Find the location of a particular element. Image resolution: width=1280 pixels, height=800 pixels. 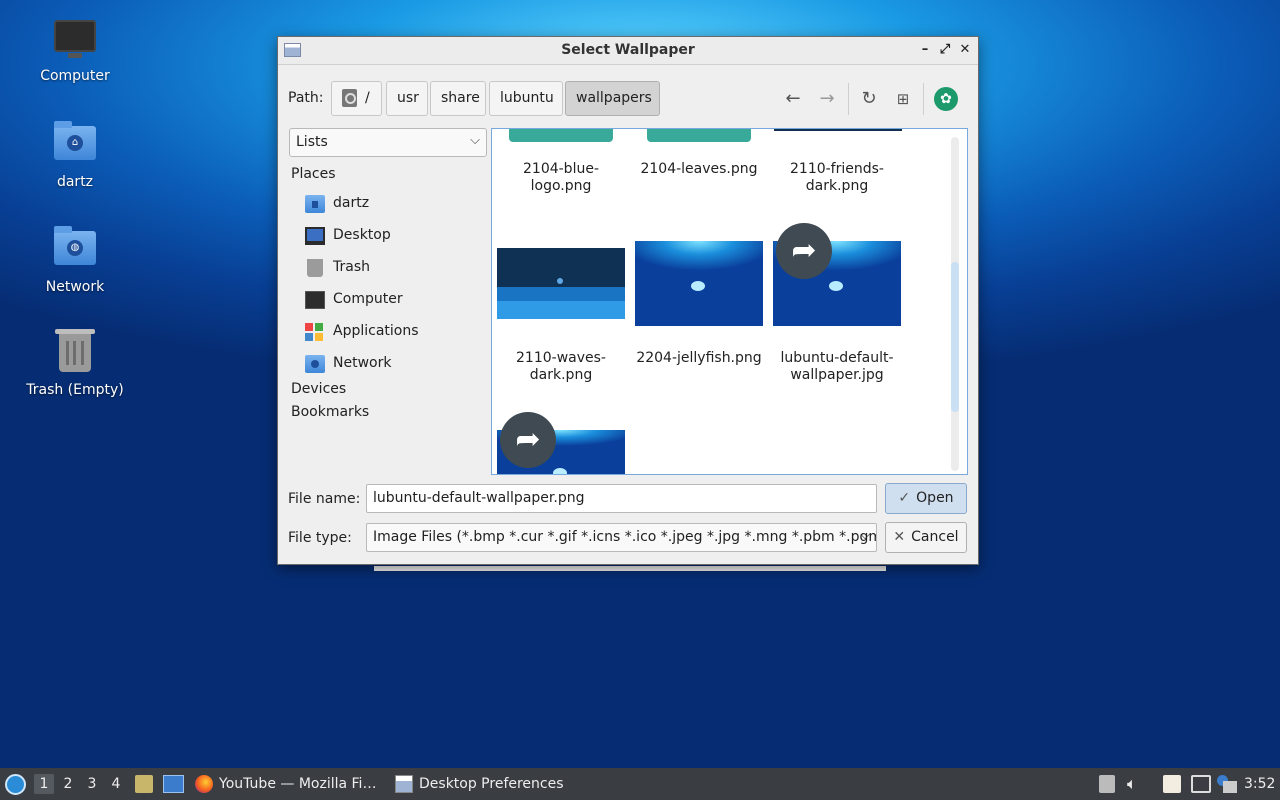

file-type-label: File type: is located at coordinates (320, 538).